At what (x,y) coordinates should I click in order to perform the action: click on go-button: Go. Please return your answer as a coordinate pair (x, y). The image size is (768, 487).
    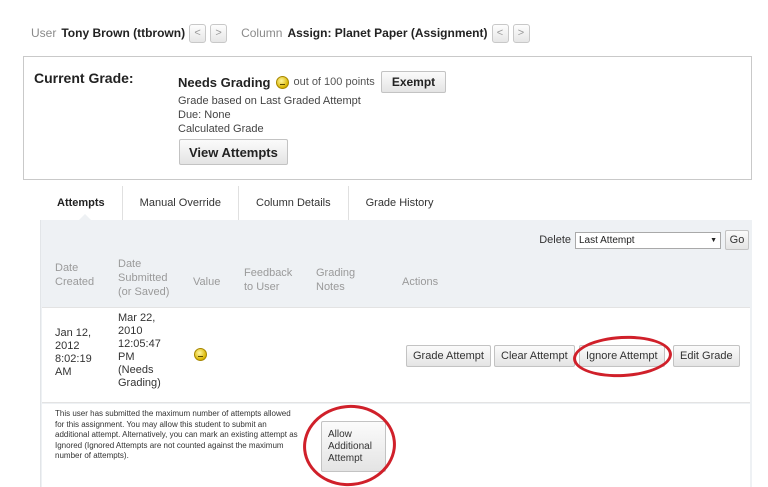
    Looking at the image, I should click on (737, 240).